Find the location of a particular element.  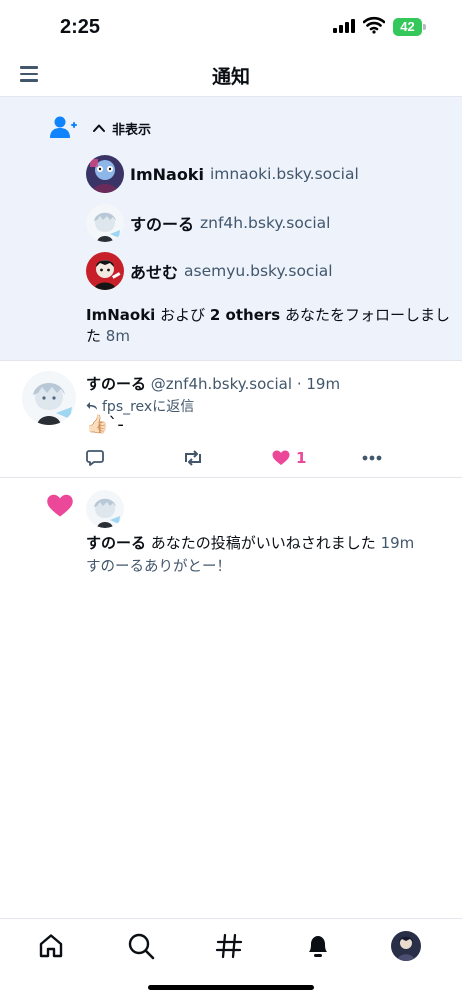

summary-connector: および is located at coordinates (183, 315).